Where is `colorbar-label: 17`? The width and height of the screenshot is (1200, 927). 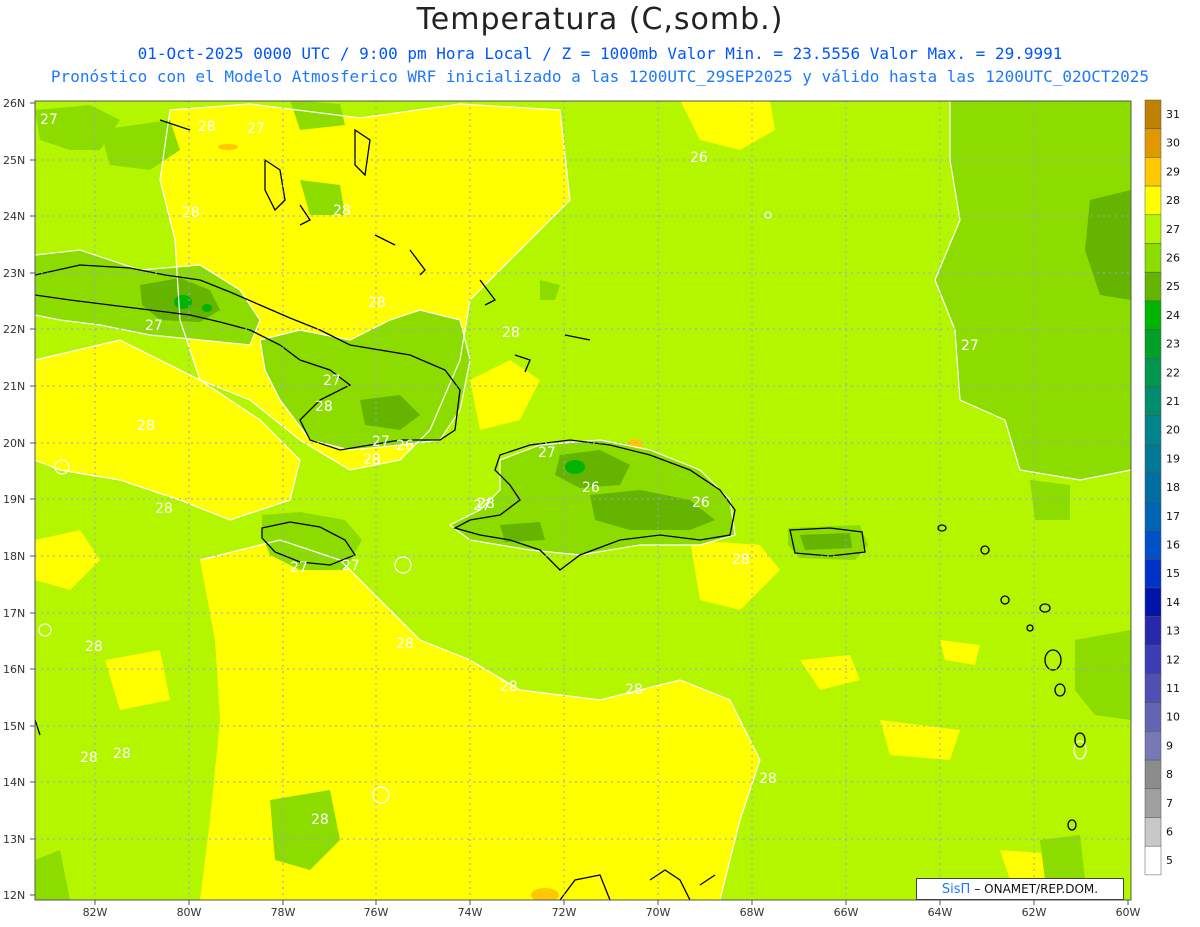
colorbar-label: 17 is located at coordinates (1173, 516).